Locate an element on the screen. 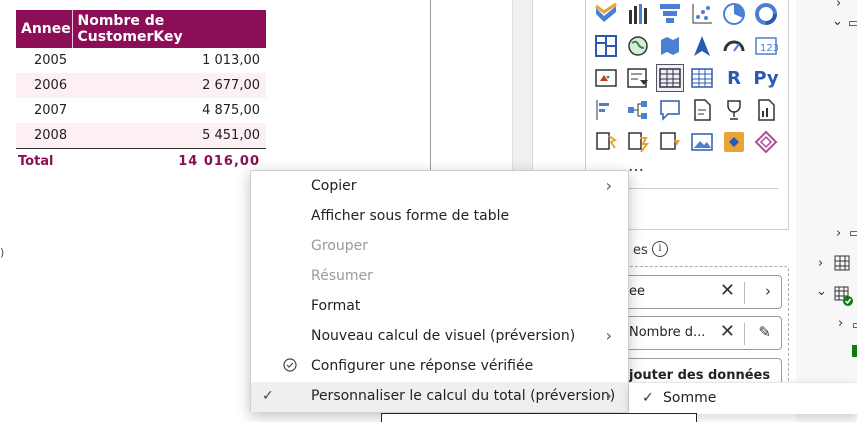  info-icon: i is located at coordinates (660, 249).